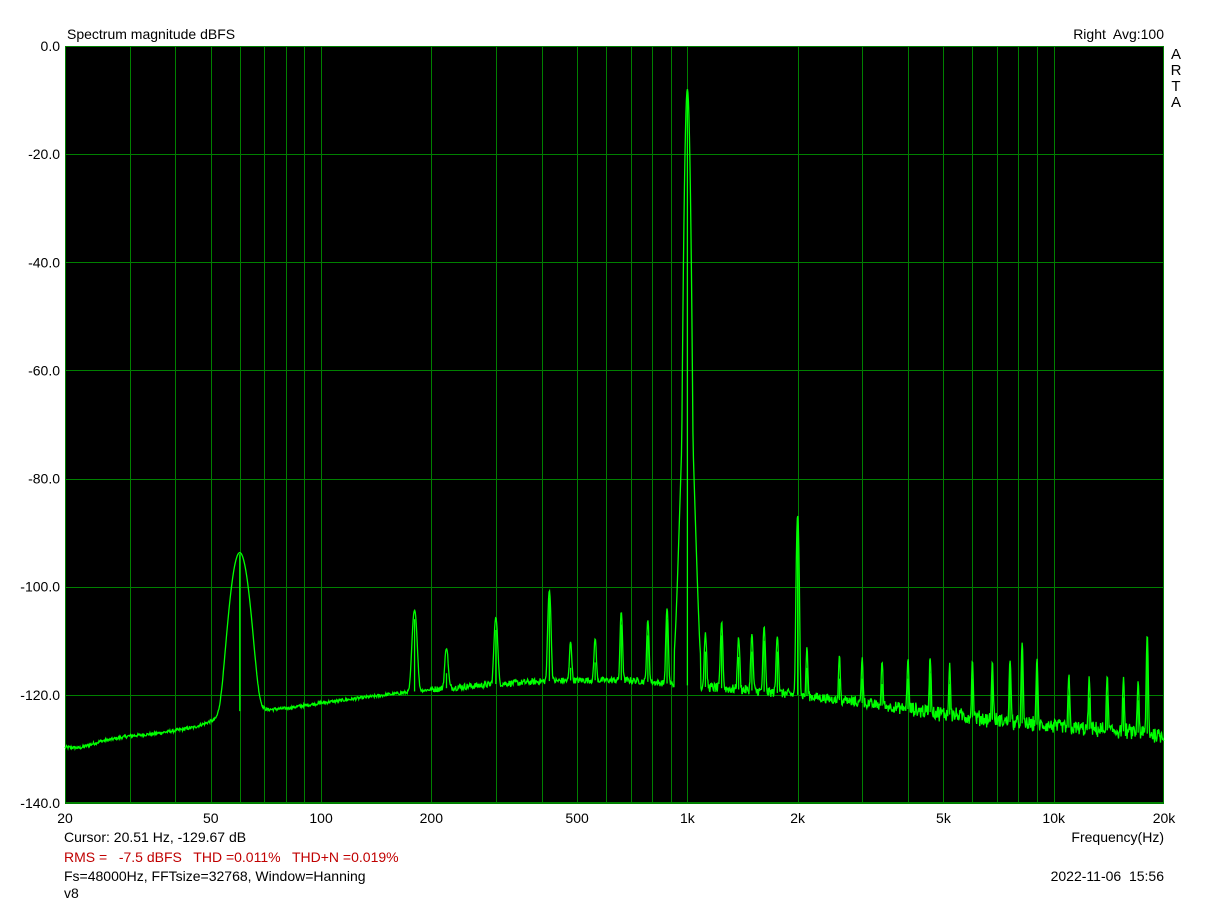  Describe the element at coordinates (151, 34) in the screenshot. I see `chart-title: Spectrum magnitude dBFS` at that location.